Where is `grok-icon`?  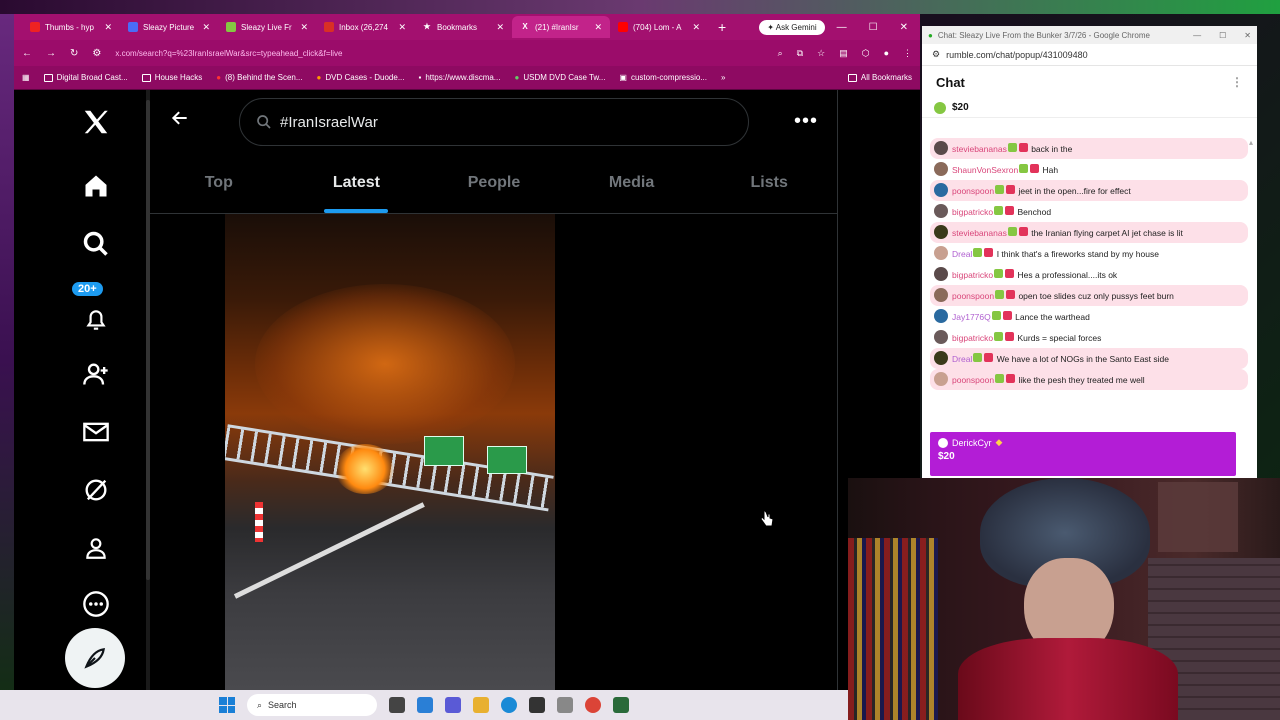 grok-icon is located at coordinates (96, 490).